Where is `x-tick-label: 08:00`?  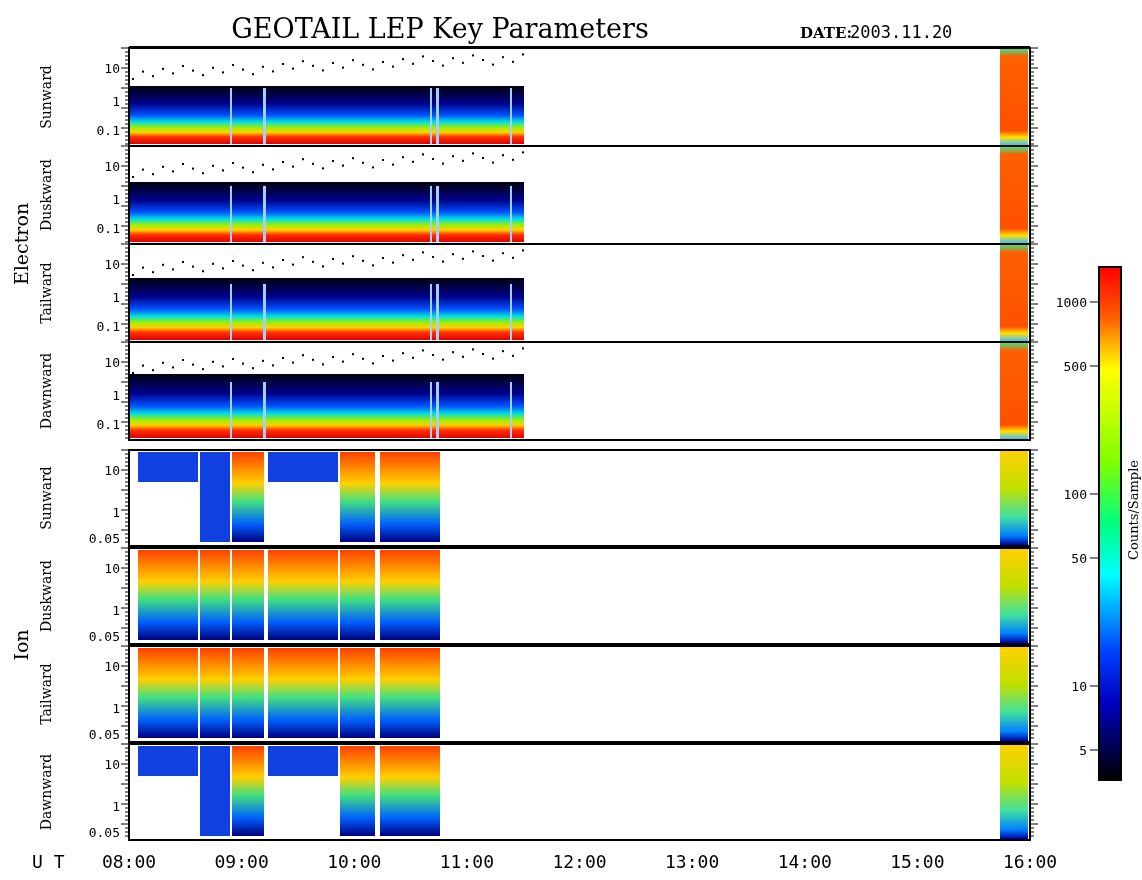
x-tick-label: 08:00 is located at coordinates (129, 861).